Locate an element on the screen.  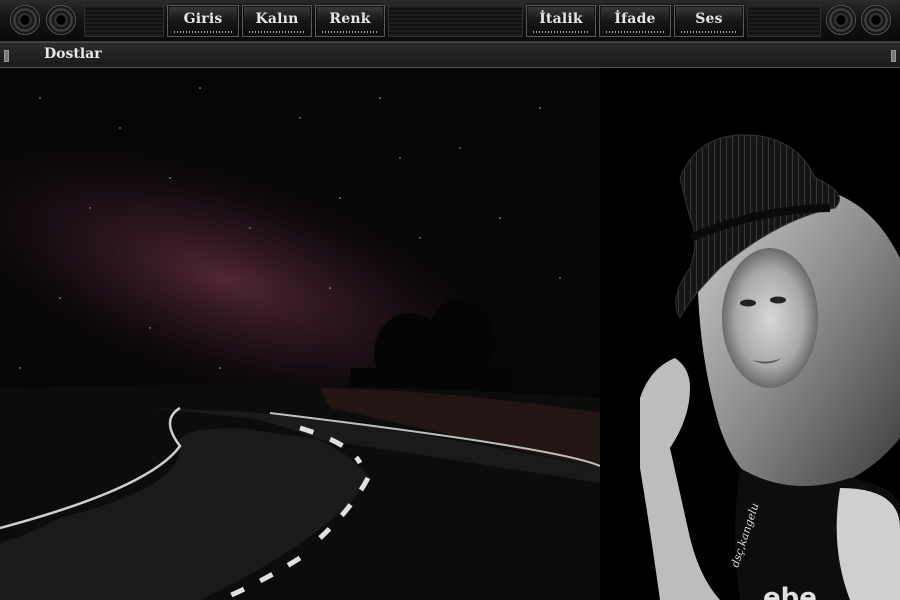
shirt-text: ebe is located at coordinates (790, 591).